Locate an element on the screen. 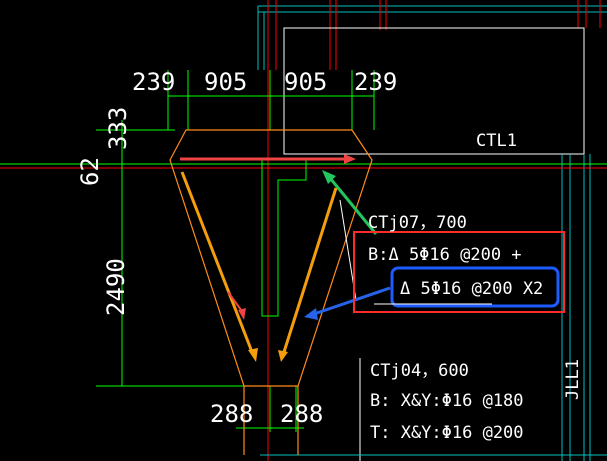 The height and width of the screenshot is (461, 607). red-arrow-head is located at coordinates (350, 159).